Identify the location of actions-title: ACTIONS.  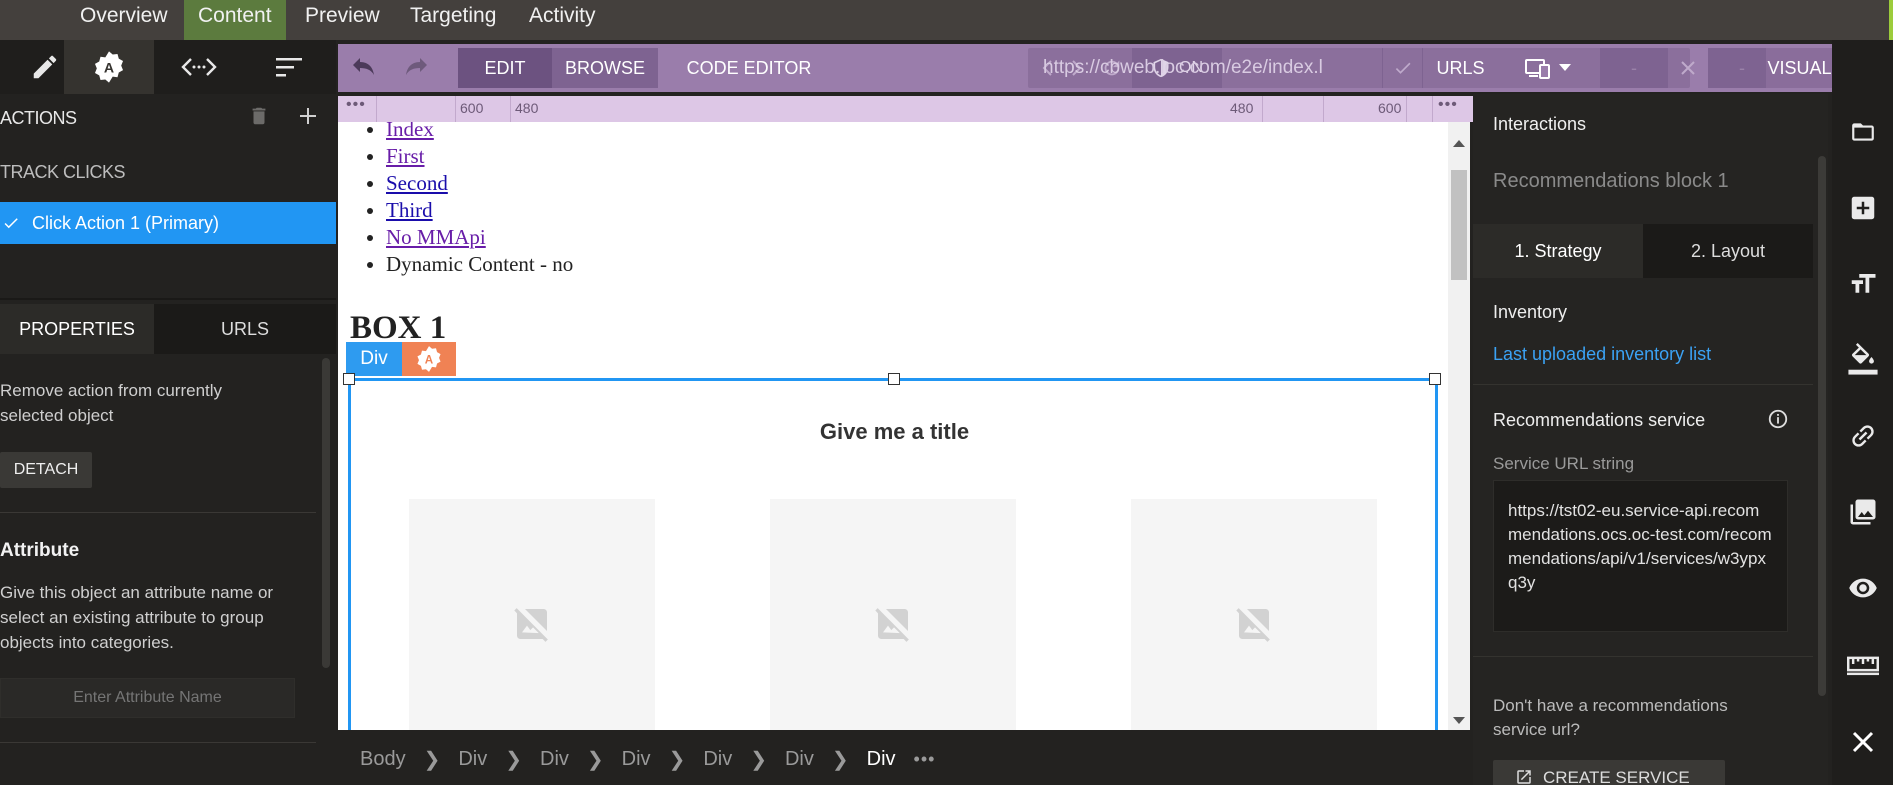
(38, 118).